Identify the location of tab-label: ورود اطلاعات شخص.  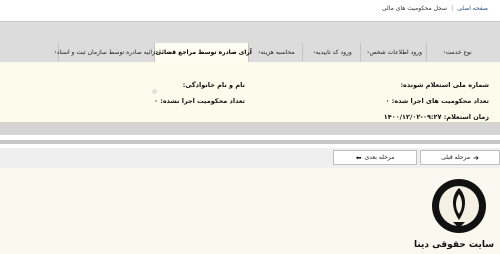
(395, 52).